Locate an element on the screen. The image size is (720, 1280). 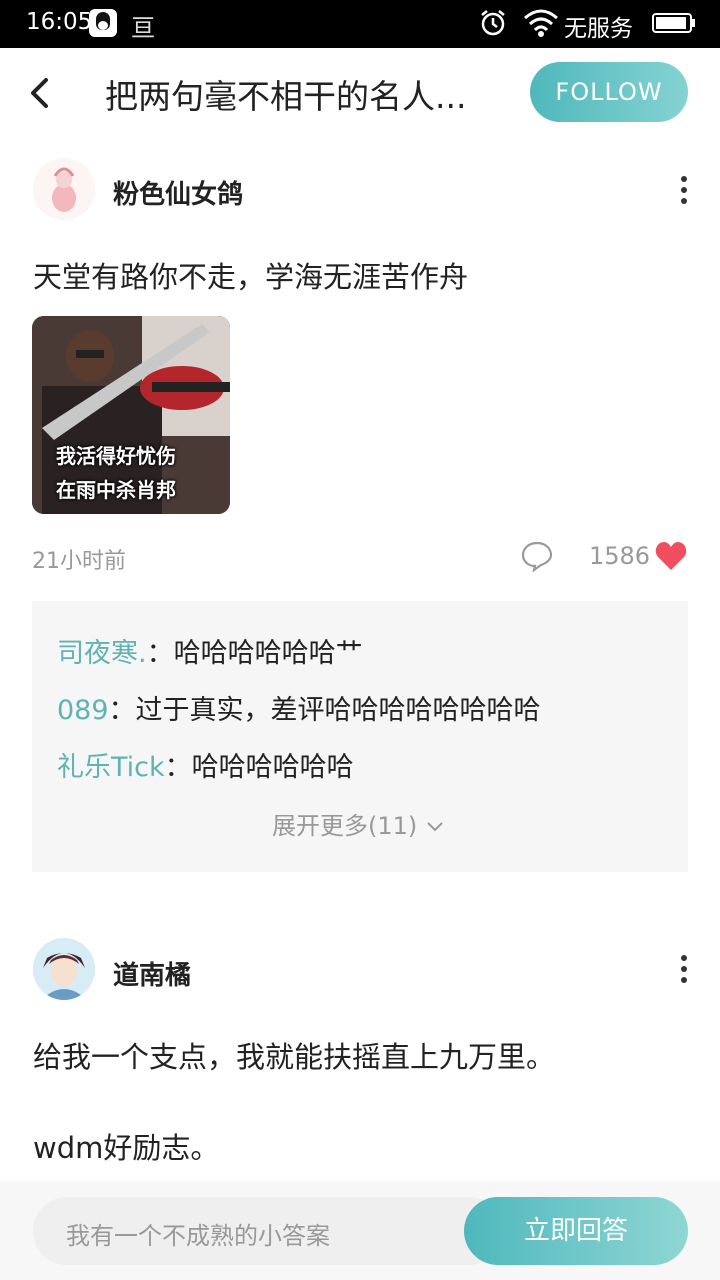
avatar is located at coordinates (64, 969).